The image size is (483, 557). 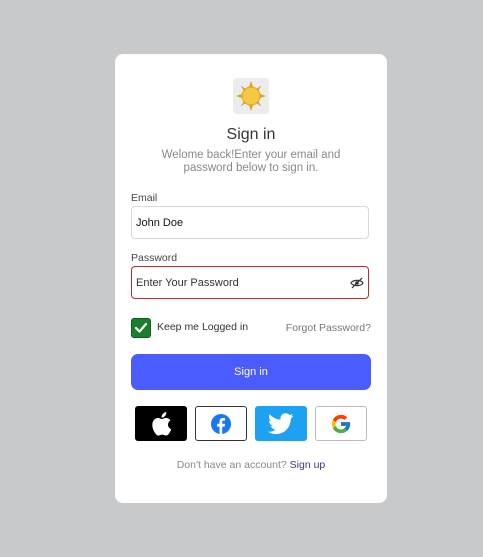 I want to click on google-icon, so click(x=341, y=423).